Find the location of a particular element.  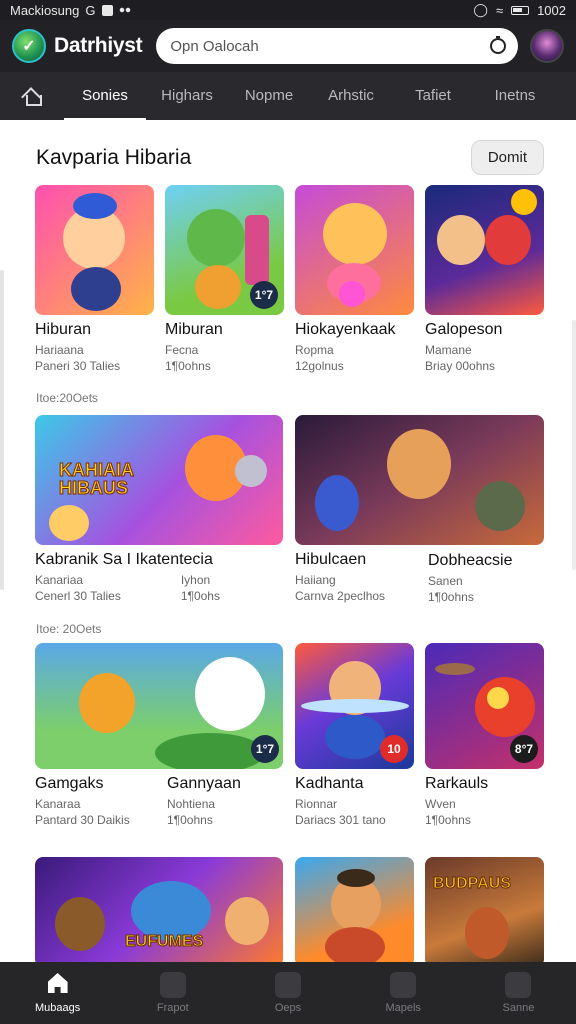

wifi-icon: ≈ is located at coordinates (499, 10).